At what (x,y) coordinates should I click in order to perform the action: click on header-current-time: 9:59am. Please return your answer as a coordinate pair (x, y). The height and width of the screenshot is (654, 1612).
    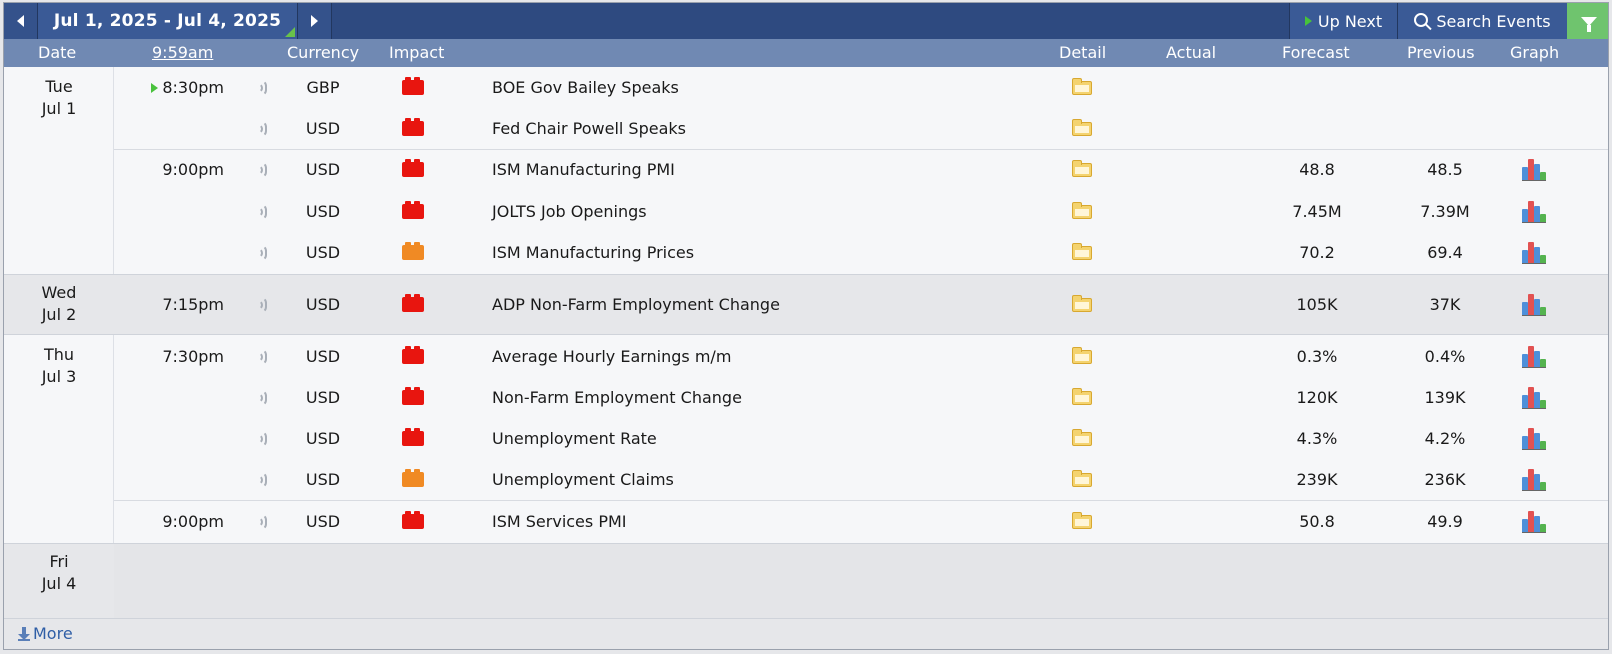
    Looking at the image, I should click on (182, 52).